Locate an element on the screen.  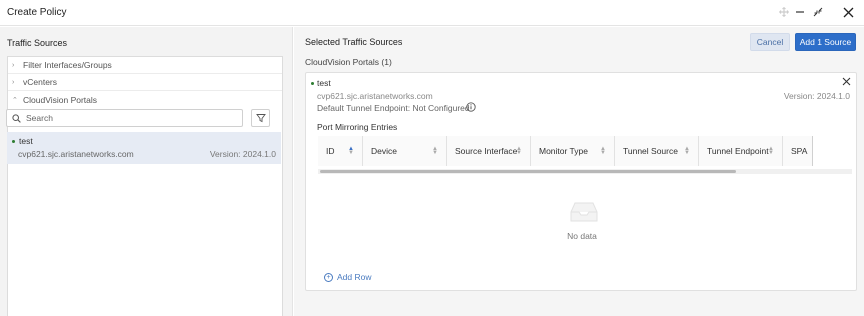
column-header-id: ID ▲ ▼ is located at coordinates (340, 151).